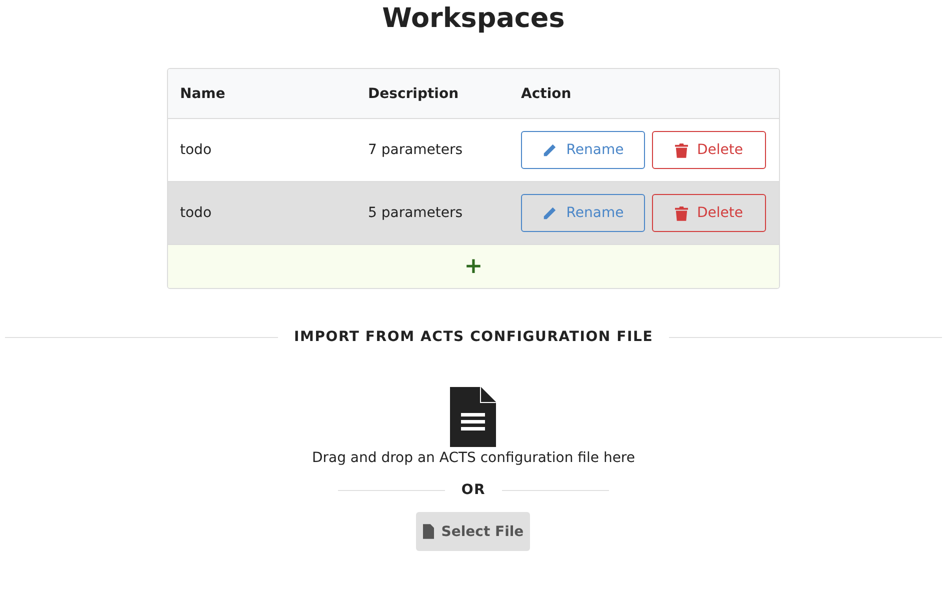  I want to click on table-cell-text: 5 parameters, so click(415, 213).